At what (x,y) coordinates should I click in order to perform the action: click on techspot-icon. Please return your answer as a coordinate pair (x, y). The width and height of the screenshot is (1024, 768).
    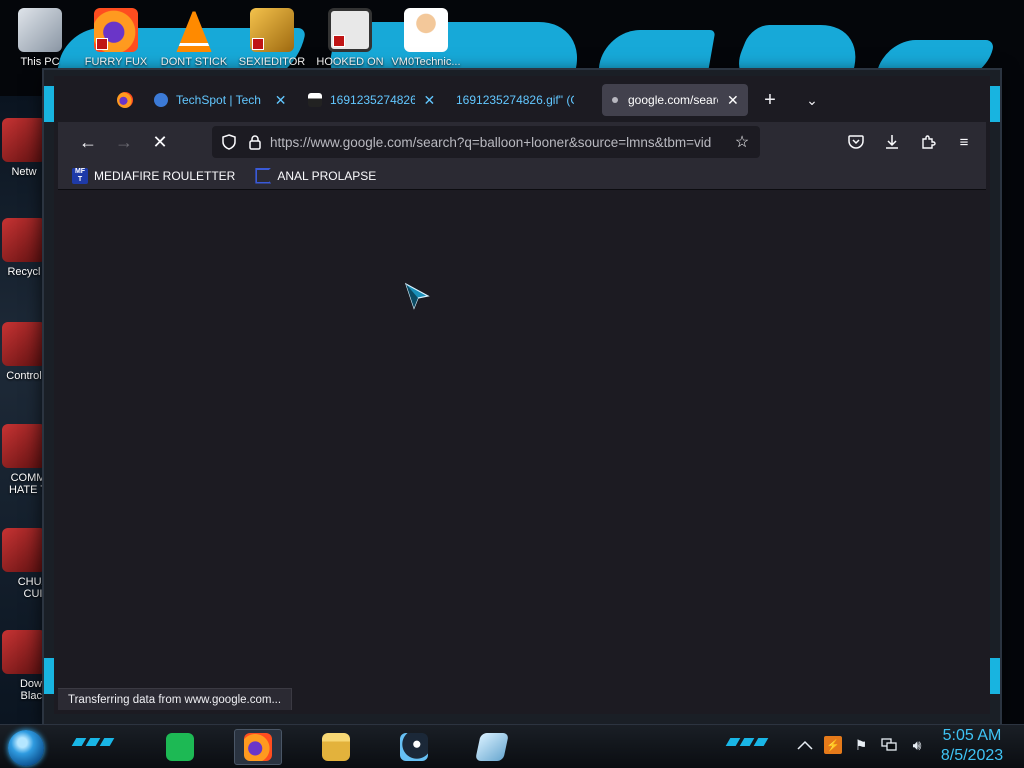
    Looking at the image, I should click on (161, 100).